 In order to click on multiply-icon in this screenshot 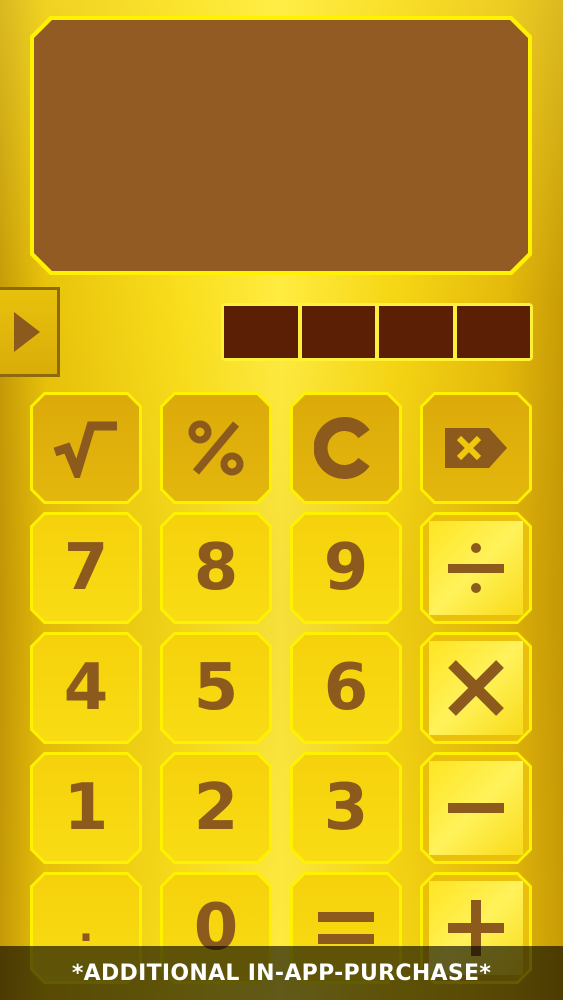, I will do `click(476, 688)`.